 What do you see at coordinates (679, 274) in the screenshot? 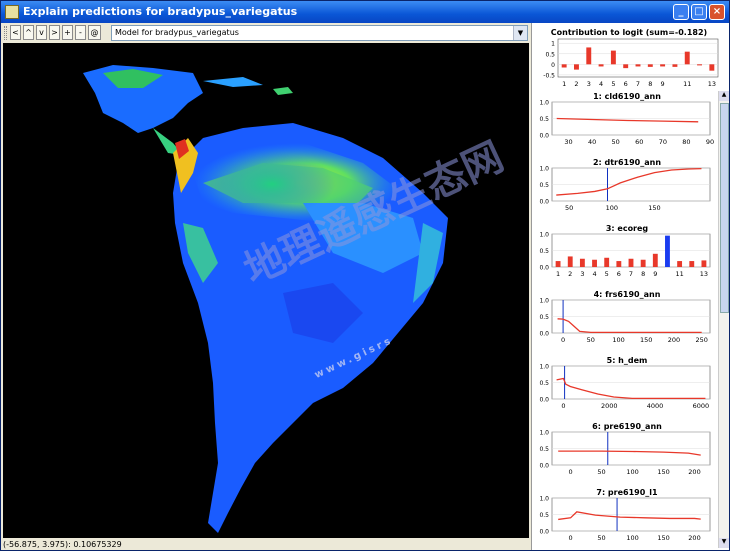
I see `panel-xtick: 11` at bounding box center [679, 274].